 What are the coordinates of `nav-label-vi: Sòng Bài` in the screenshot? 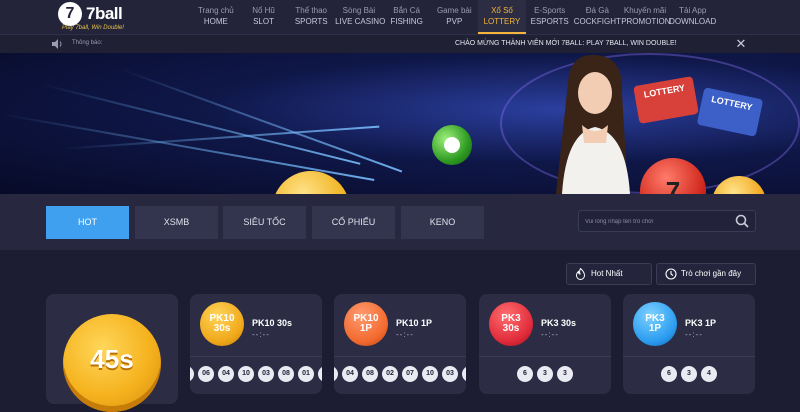 It's located at (359, 10).